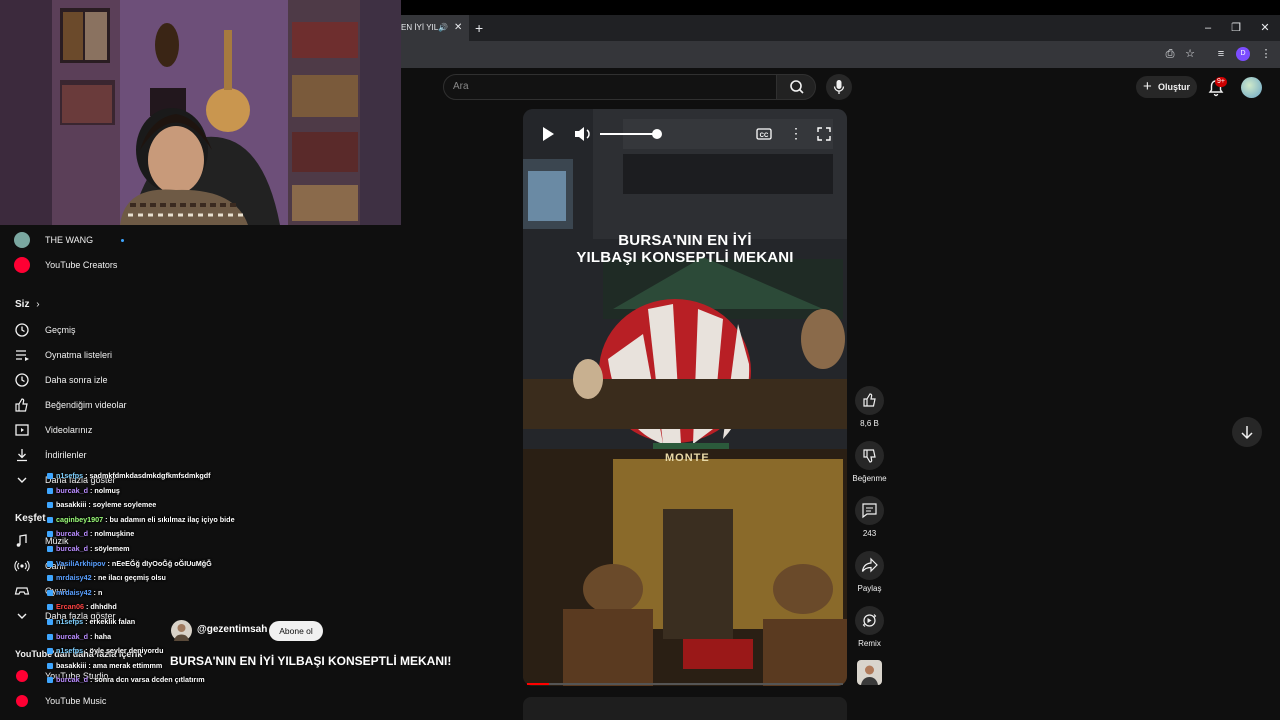 The width and height of the screenshot is (1280, 720). What do you see at coordinates (869, 643) in the screenshot?
I see `remix-label: Remix` at bounding box center [869, 643].